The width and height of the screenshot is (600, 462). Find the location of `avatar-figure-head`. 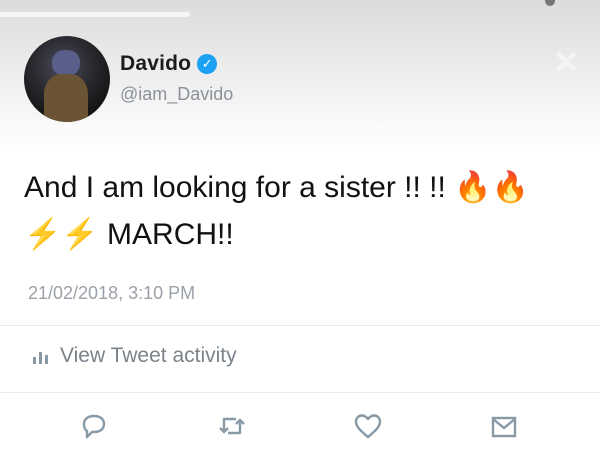

avatar-figure-head is located at coordinates (66, 63).